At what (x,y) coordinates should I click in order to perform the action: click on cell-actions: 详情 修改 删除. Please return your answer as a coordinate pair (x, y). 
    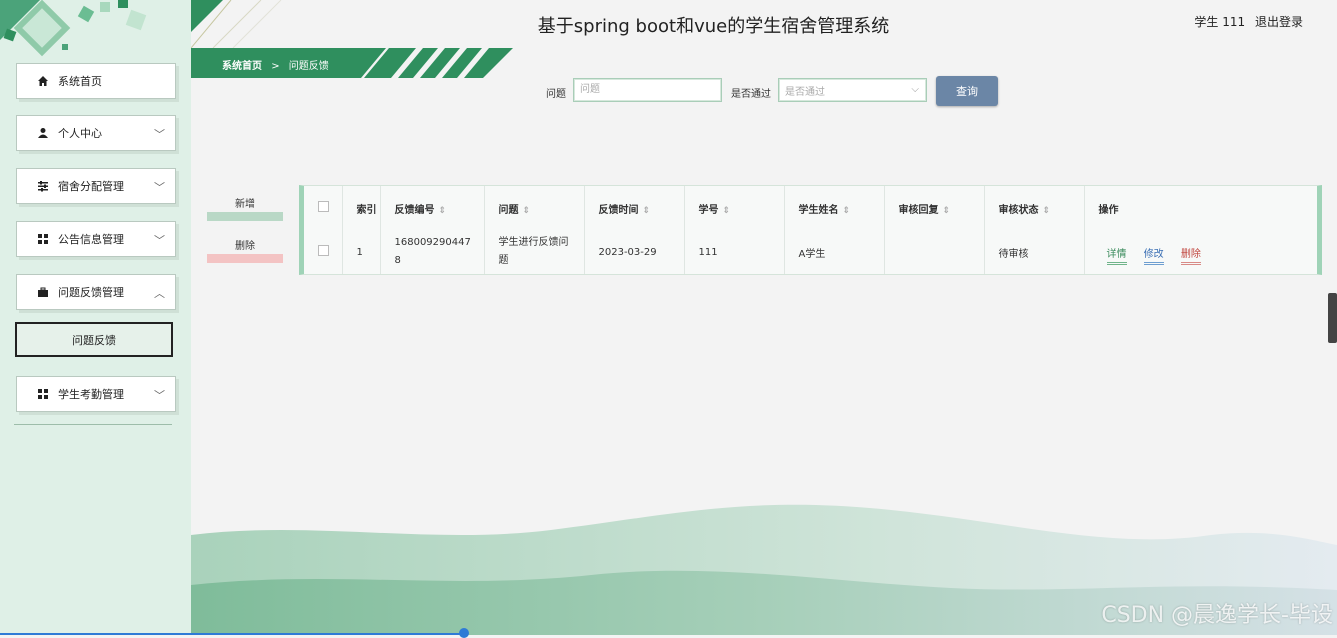
    Looking at the image, I should click on (1200, 252).